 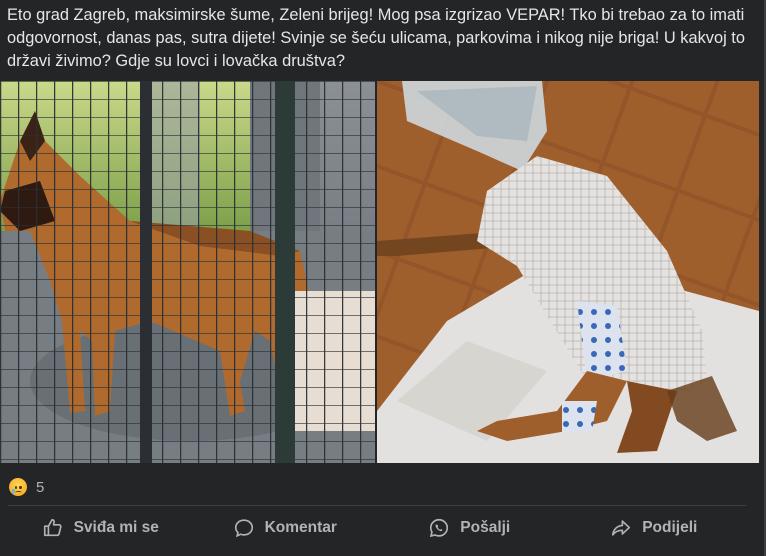 What do you see at coordinates (485, 527) in the screenshot?
I see `send-label: Pošalji` at bounding box center [485, 527].